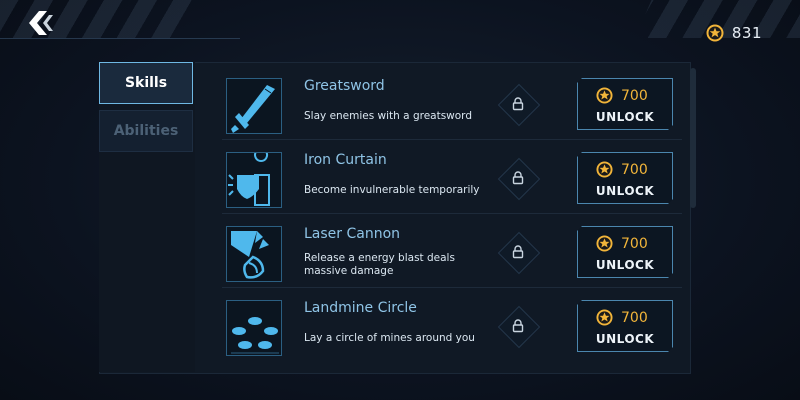  Describe the element at coordinates (693, 138) in the screenshot. I see `list-scrollbar` at that location.